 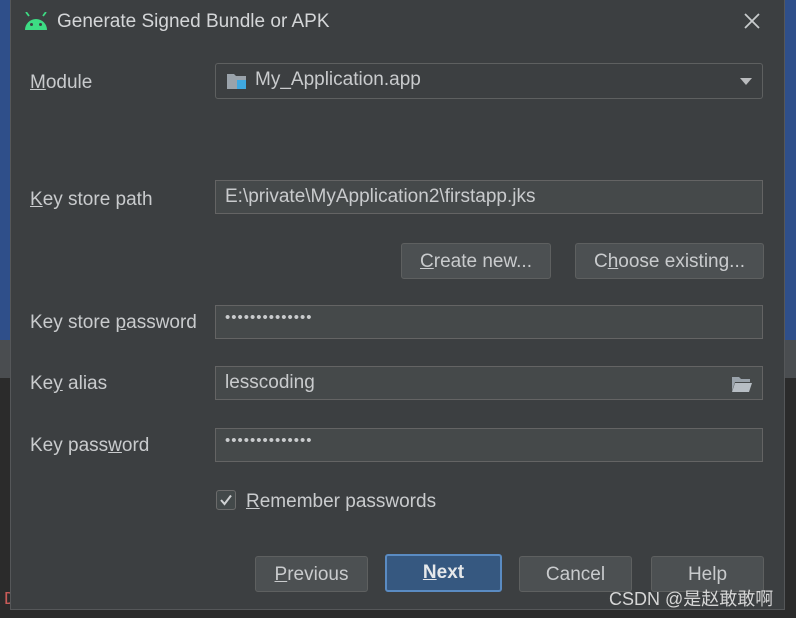 What do you see at coordinates (489, 322) in the screenshot?
I see `keystore-password-field: ••••••••••••••` at bounding box center [489, 322].